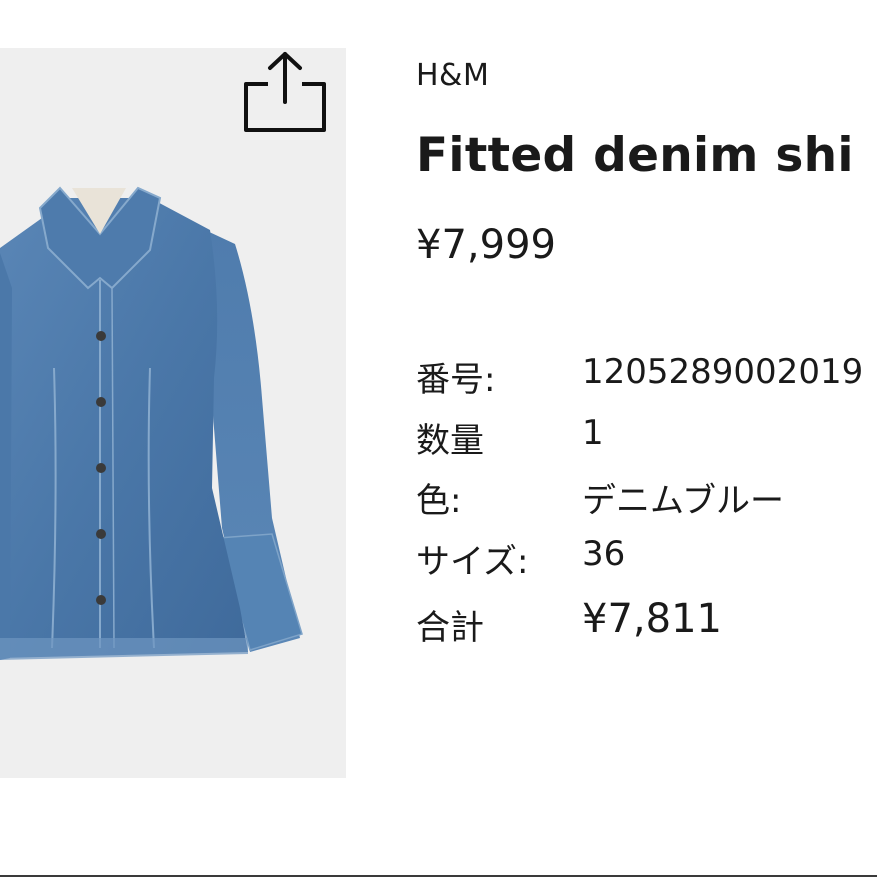 The image size is (877, 877). I want to click on spec-label: 色:, so click(439, 501).